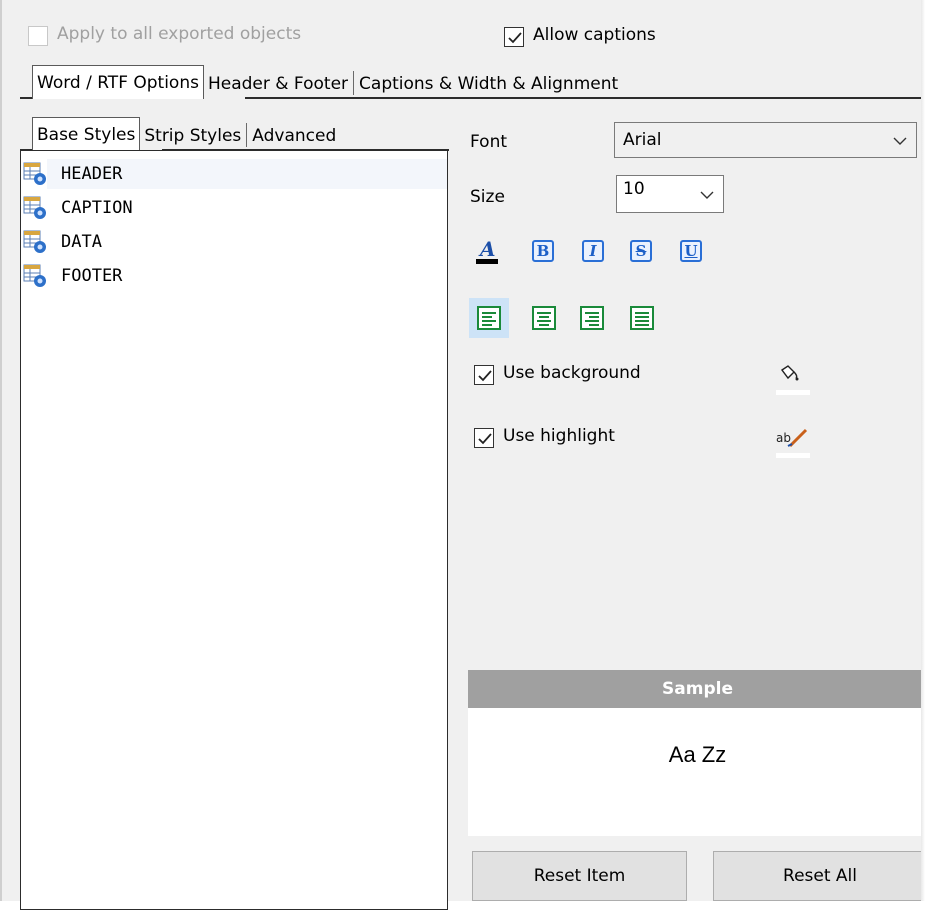 The image size is (925, 910). I want to click on tab-captions-width-alignment: Captions & Width & Alignment, so click(488, 84).